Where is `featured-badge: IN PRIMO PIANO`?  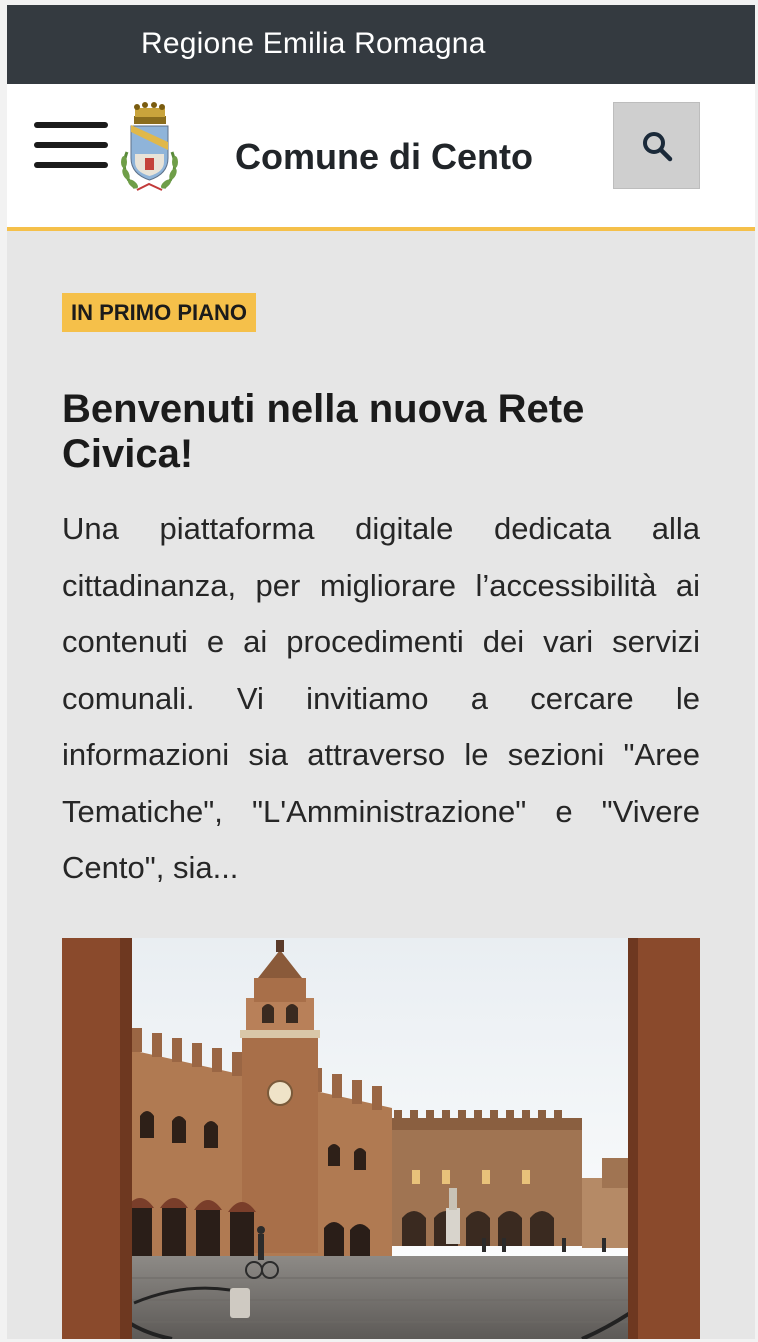 featured-badge: IN PRIMO PIANO is located at coordinates (159, 312).